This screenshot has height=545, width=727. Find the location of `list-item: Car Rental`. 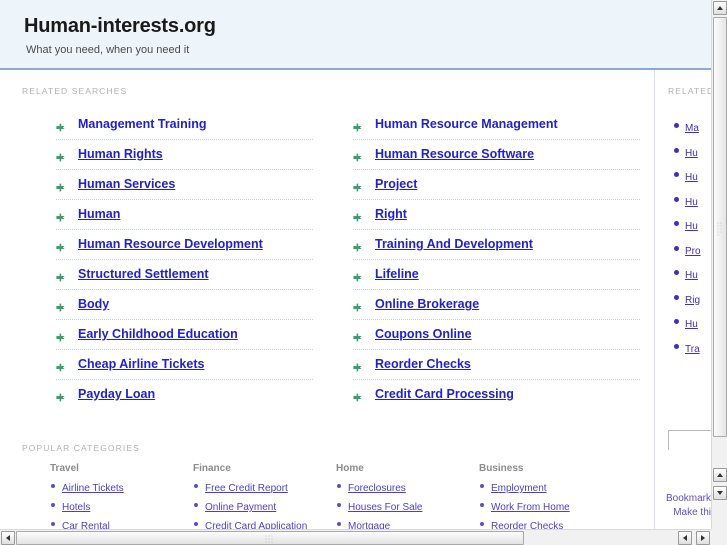

list-item: Car Rental is located at coordinates (121, 523).